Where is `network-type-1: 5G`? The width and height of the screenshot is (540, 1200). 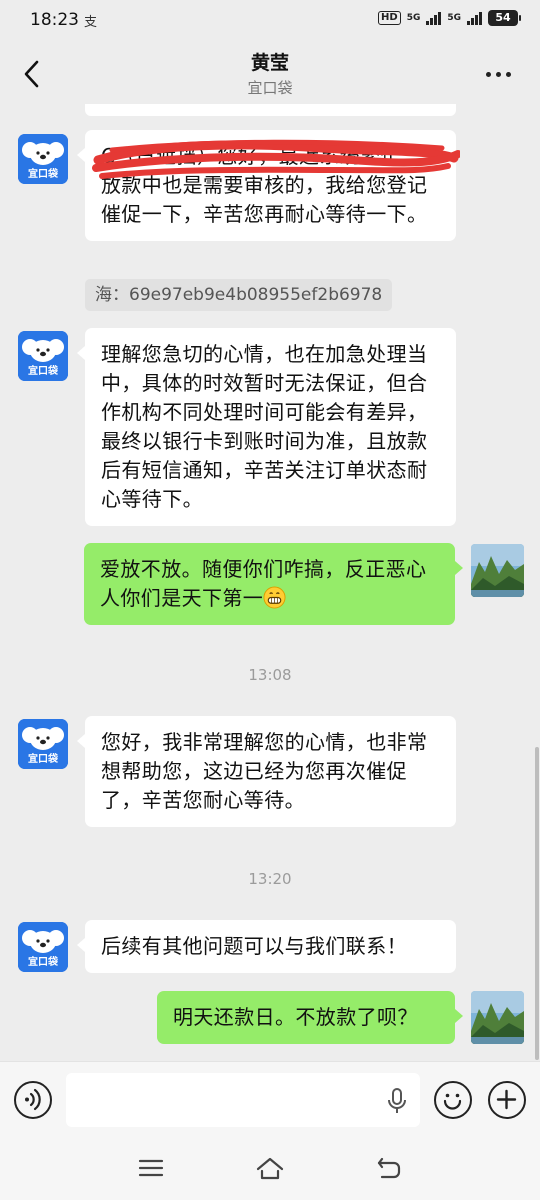
network-type-1: 5G is located at coordinates (413, 17).